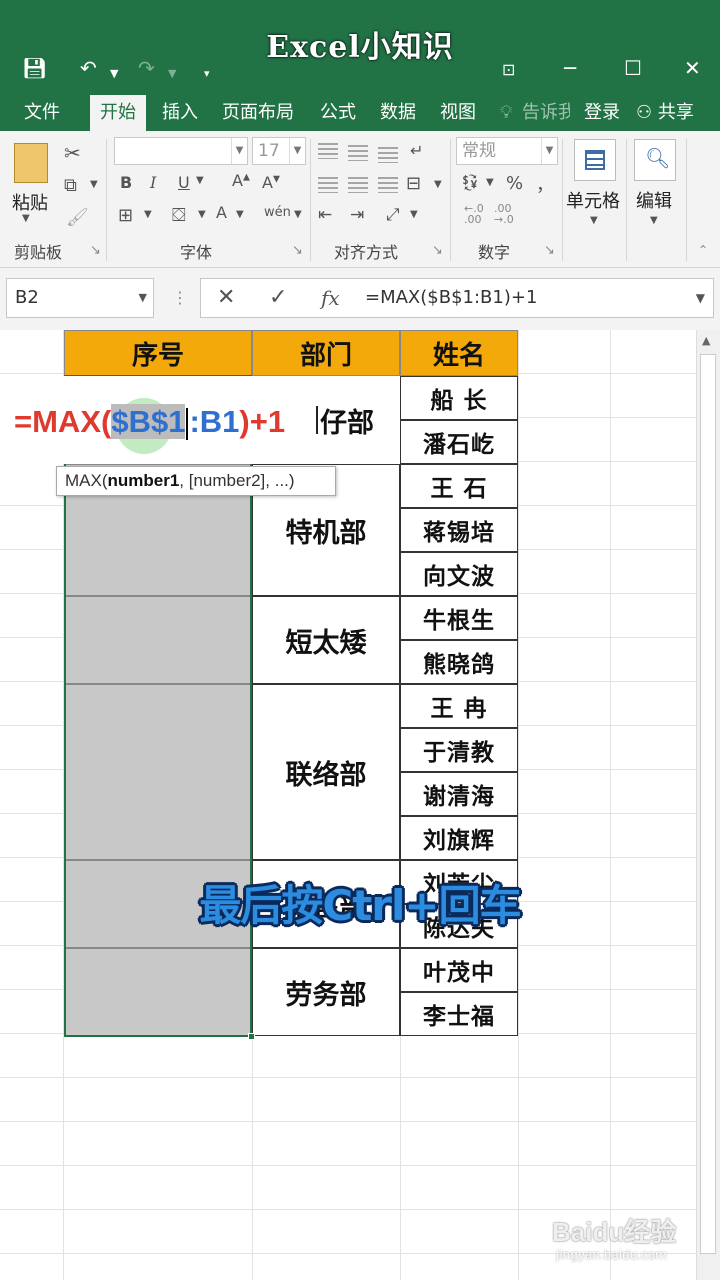 The image size is (720, 1280). Describe the element at coordinates (277, 212) in the screenshot. I see `phonetic-button: wén` at that location.